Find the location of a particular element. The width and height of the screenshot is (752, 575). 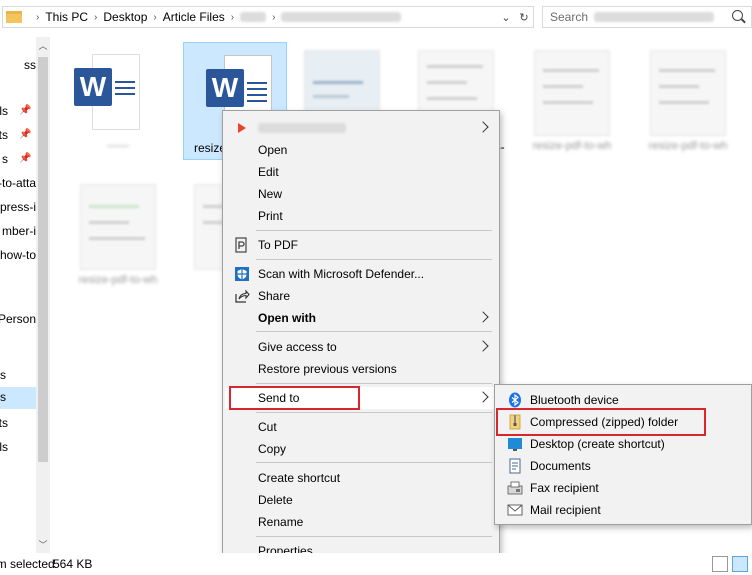

menu-item-rename: Rename is located at coordinates (361, 522).